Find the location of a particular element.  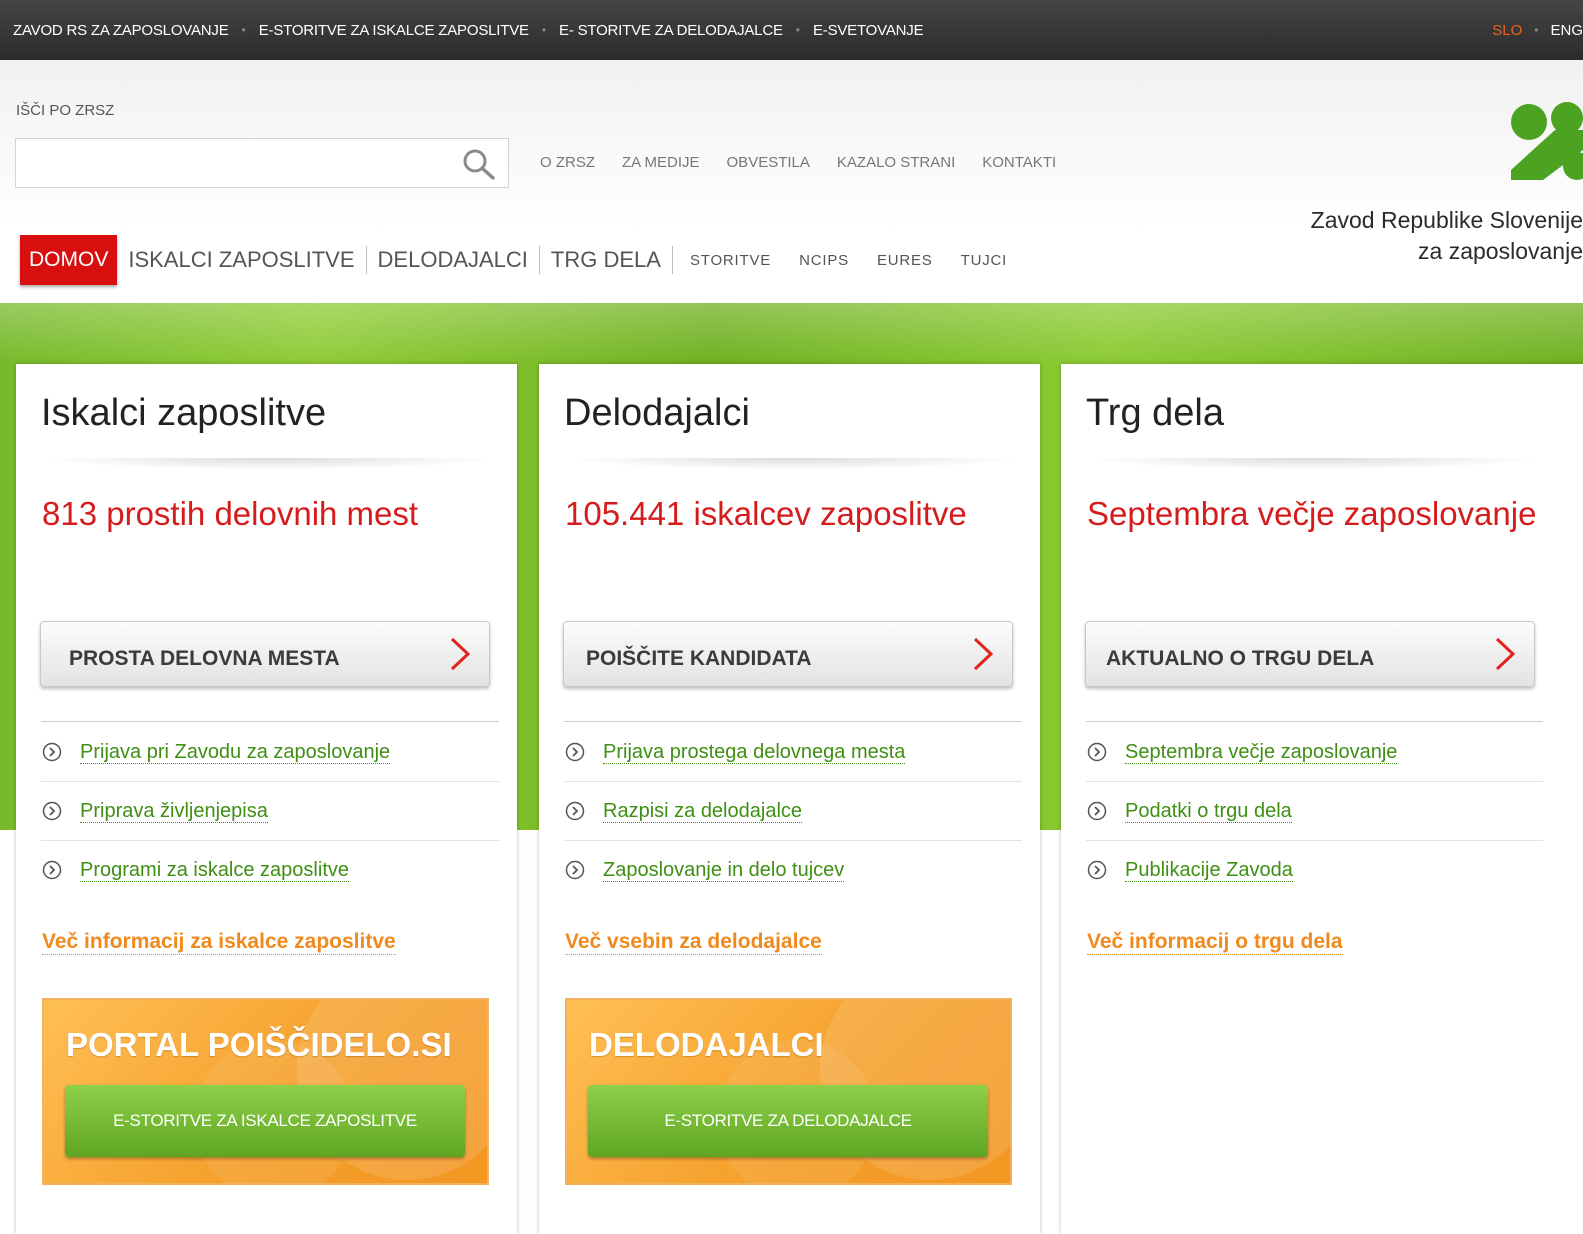

lang-slo-link: SLO is located at coordinates (1507, 30).